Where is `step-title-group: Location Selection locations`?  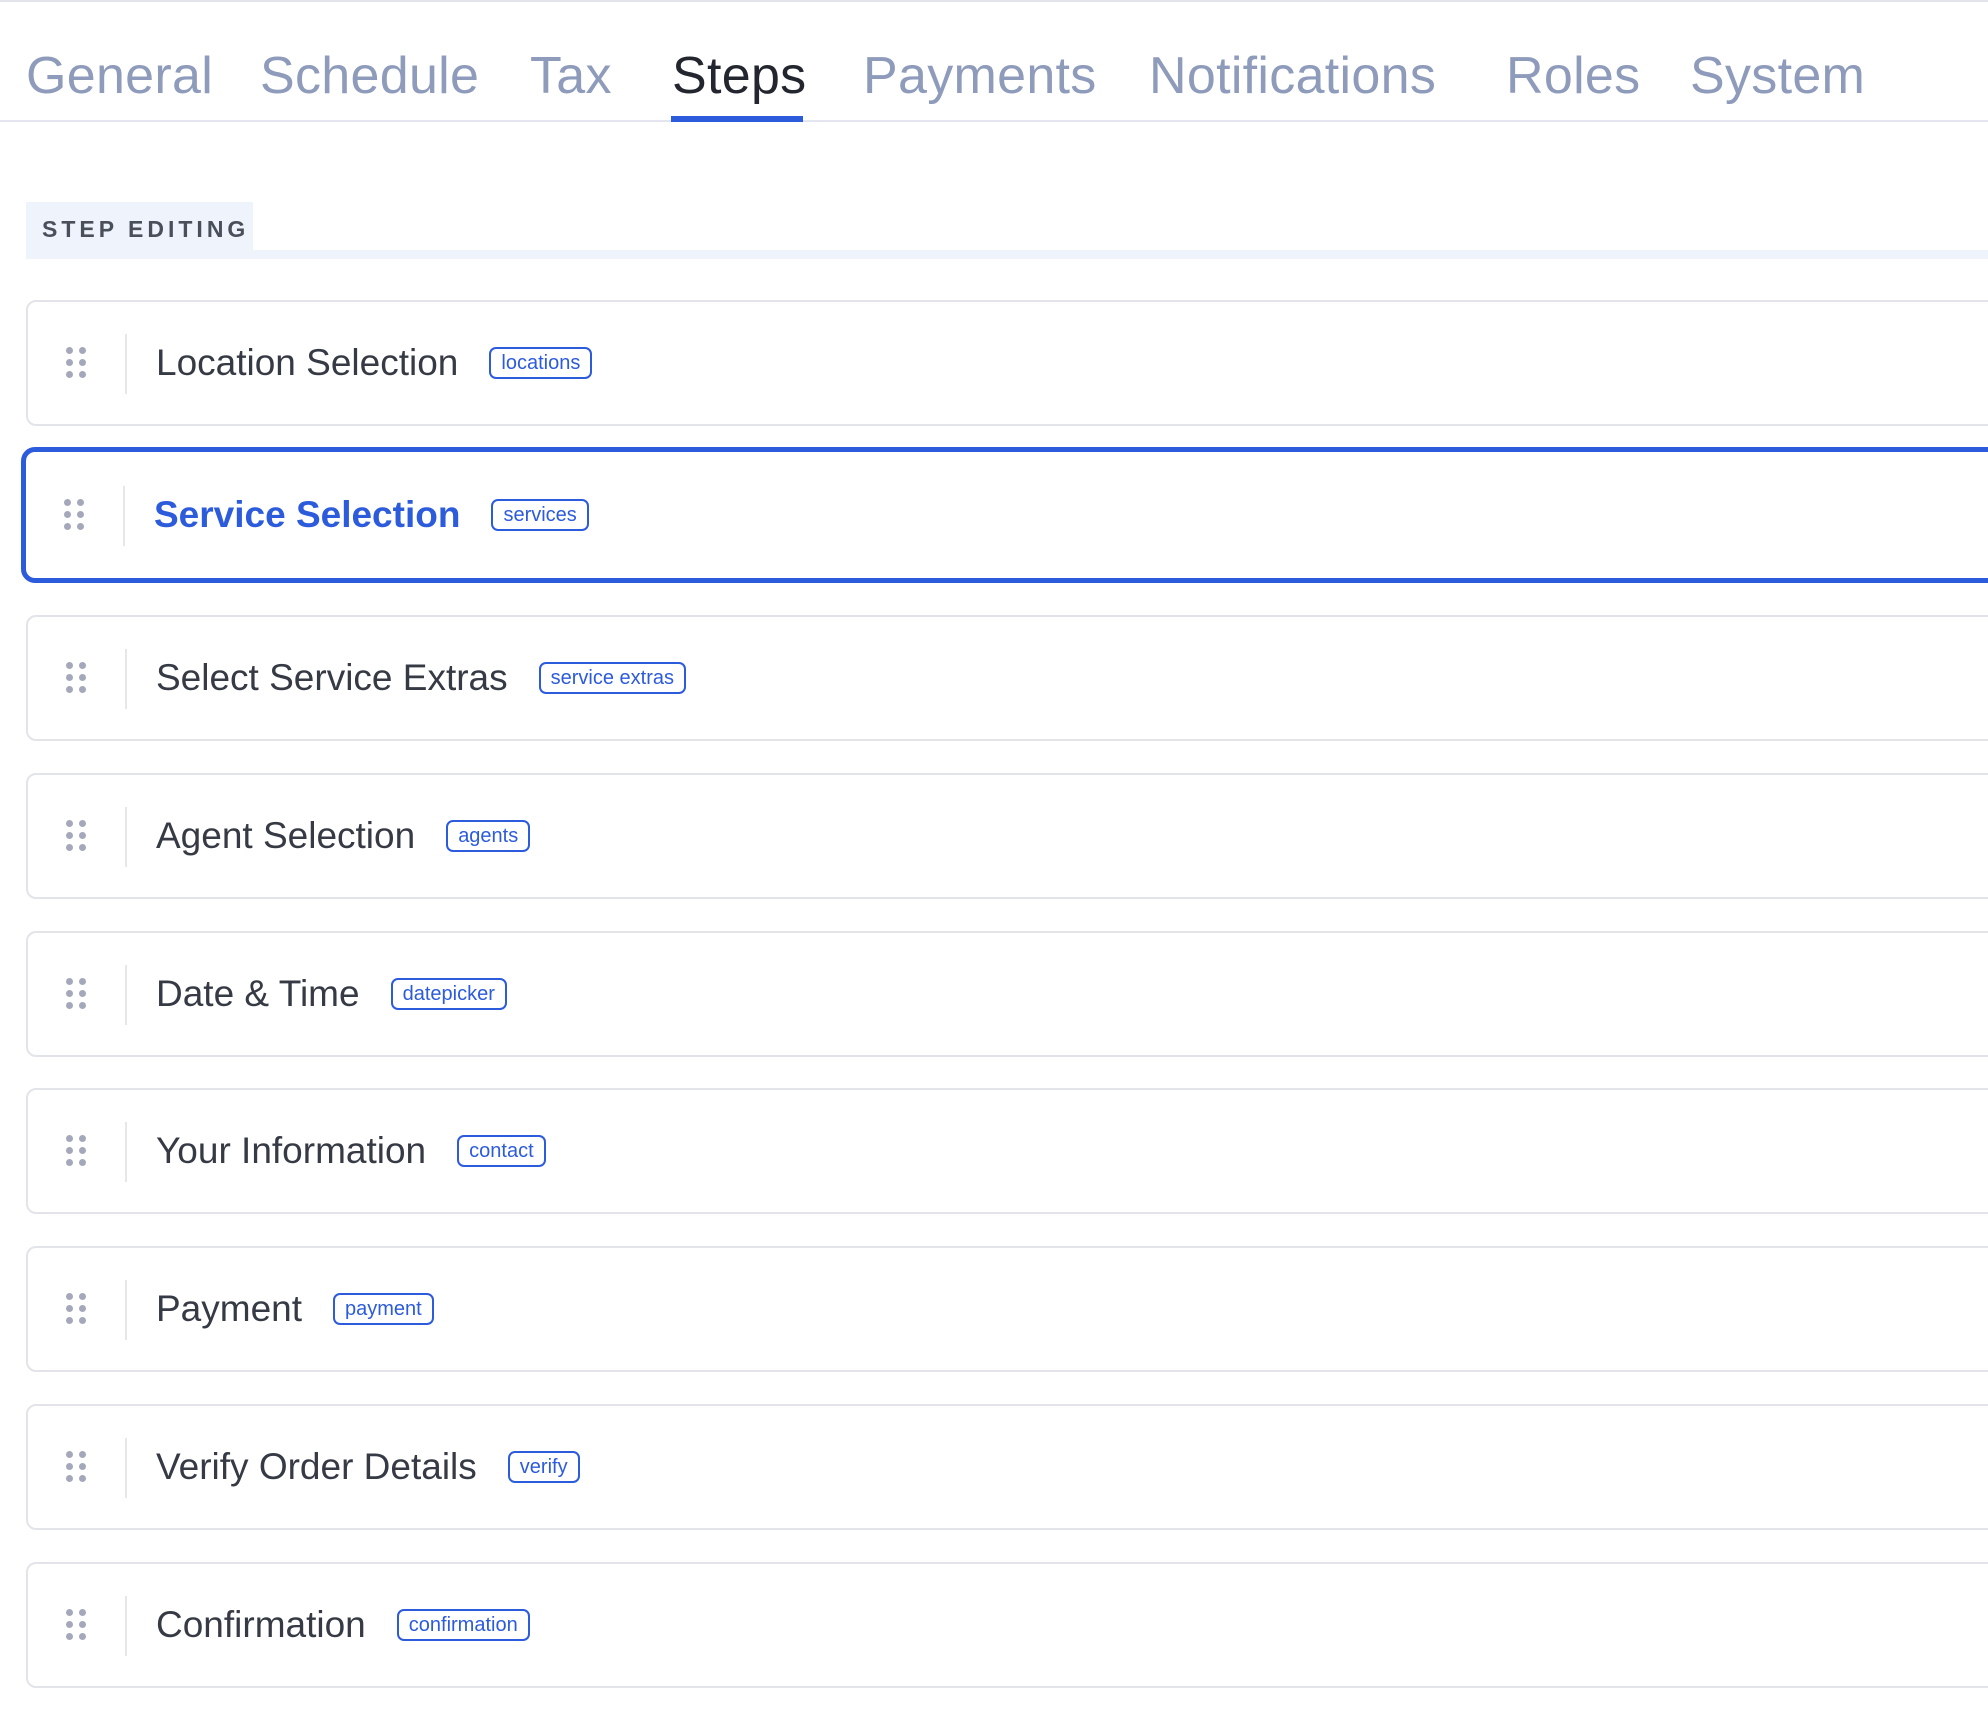 step-title-group: Location Selection locations is located at coordinates (374, 363).